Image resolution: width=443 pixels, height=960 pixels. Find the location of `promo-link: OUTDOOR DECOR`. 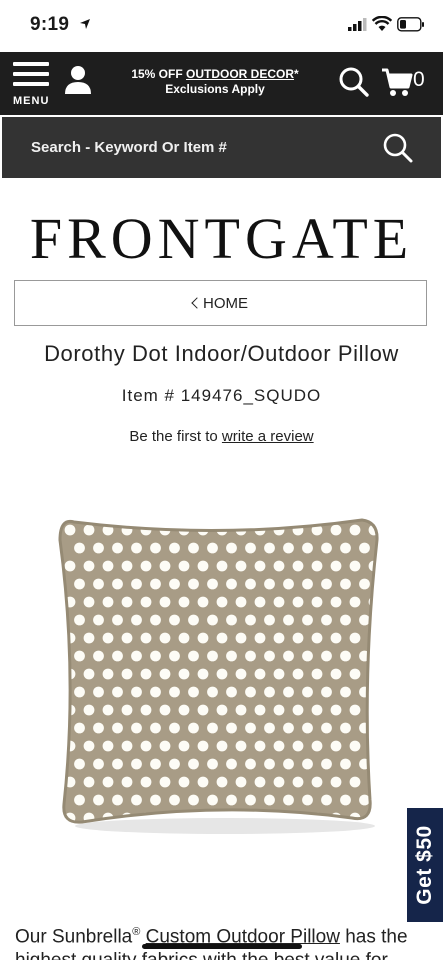

promo-link: OUTDOOR DECOR is located at coordinates (240, 74).